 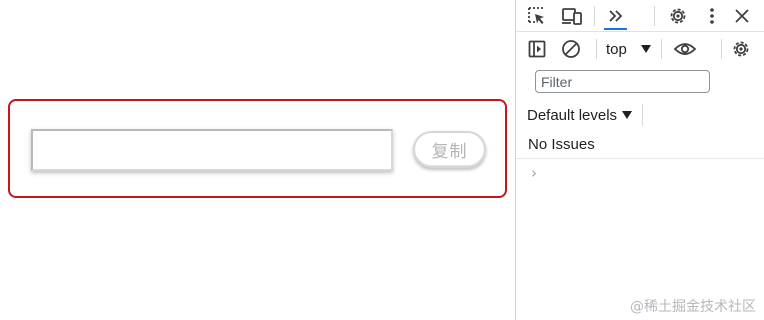 What do you see at coordinates (537, 16) in the screenshot?
I see `inspect-element-icon` at bounding box center [537, 16].